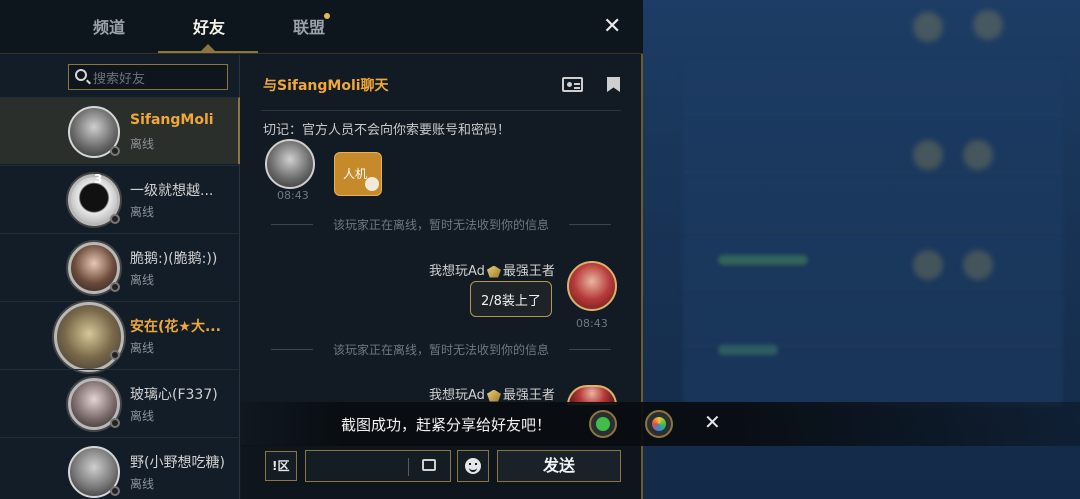  What do you see at coordinates (378, 466) in the screenshot?
I see `message-input` at bounding box center [378, 466].